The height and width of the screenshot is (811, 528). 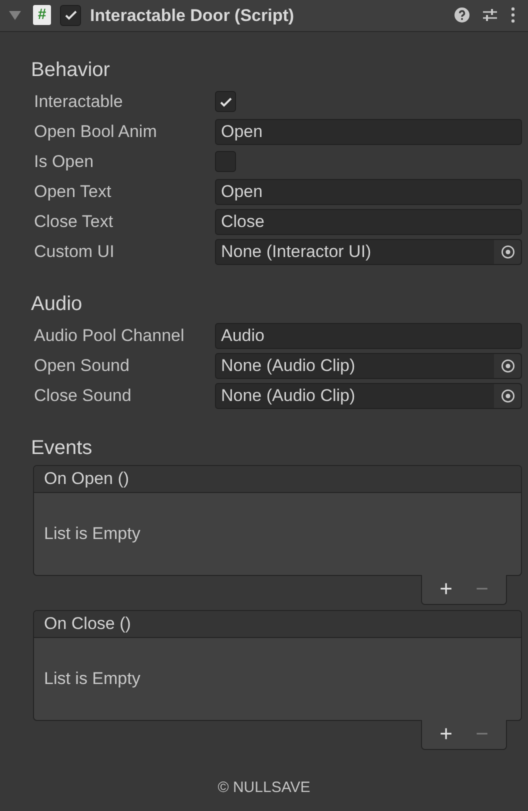 I want to click on field-label: Audio Pool Channel, so click(x=109, y=335).